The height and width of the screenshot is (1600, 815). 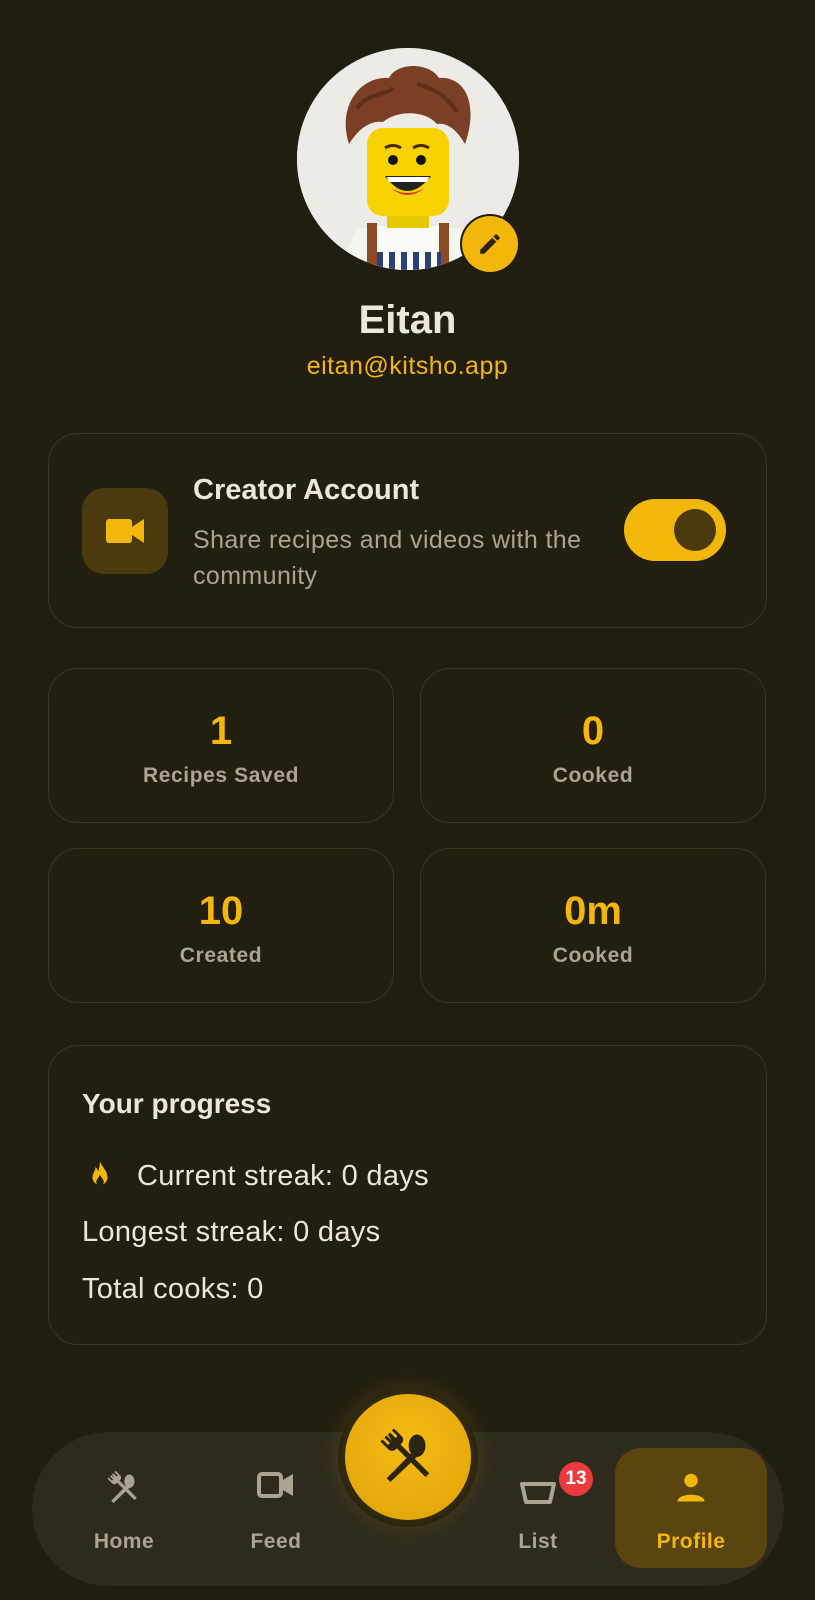 I want to click on cook-fab-container, so click(x=408, y=1457).